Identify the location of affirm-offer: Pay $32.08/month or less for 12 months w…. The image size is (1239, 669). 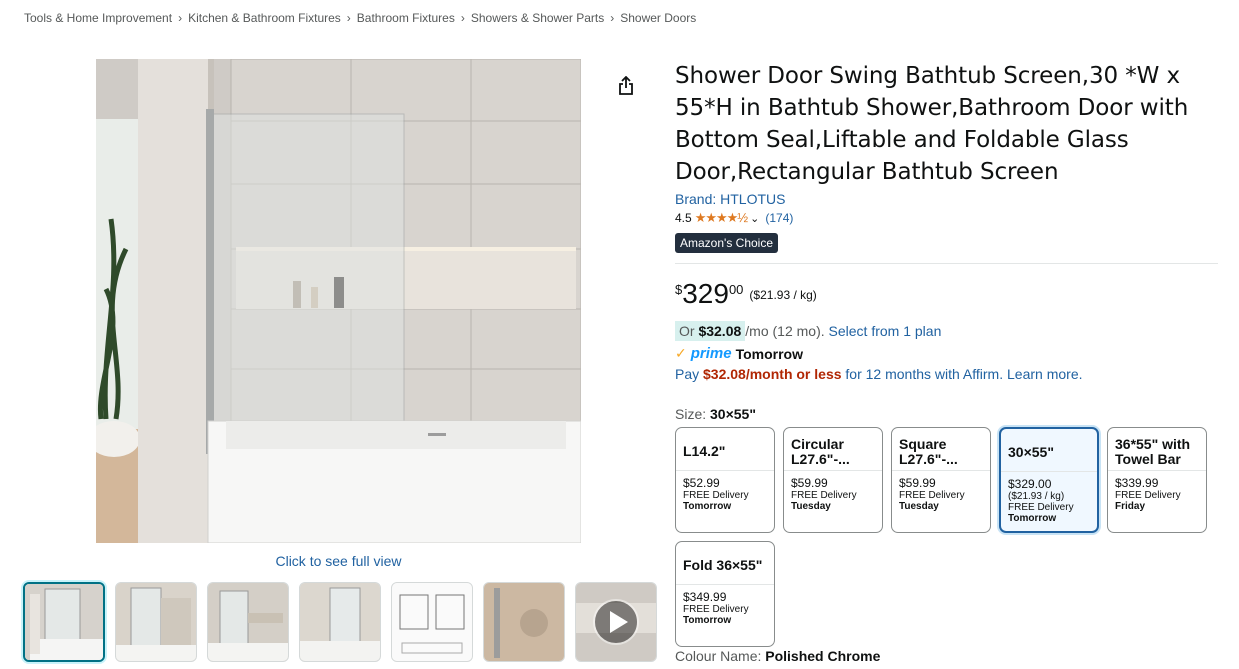
(947, 374).